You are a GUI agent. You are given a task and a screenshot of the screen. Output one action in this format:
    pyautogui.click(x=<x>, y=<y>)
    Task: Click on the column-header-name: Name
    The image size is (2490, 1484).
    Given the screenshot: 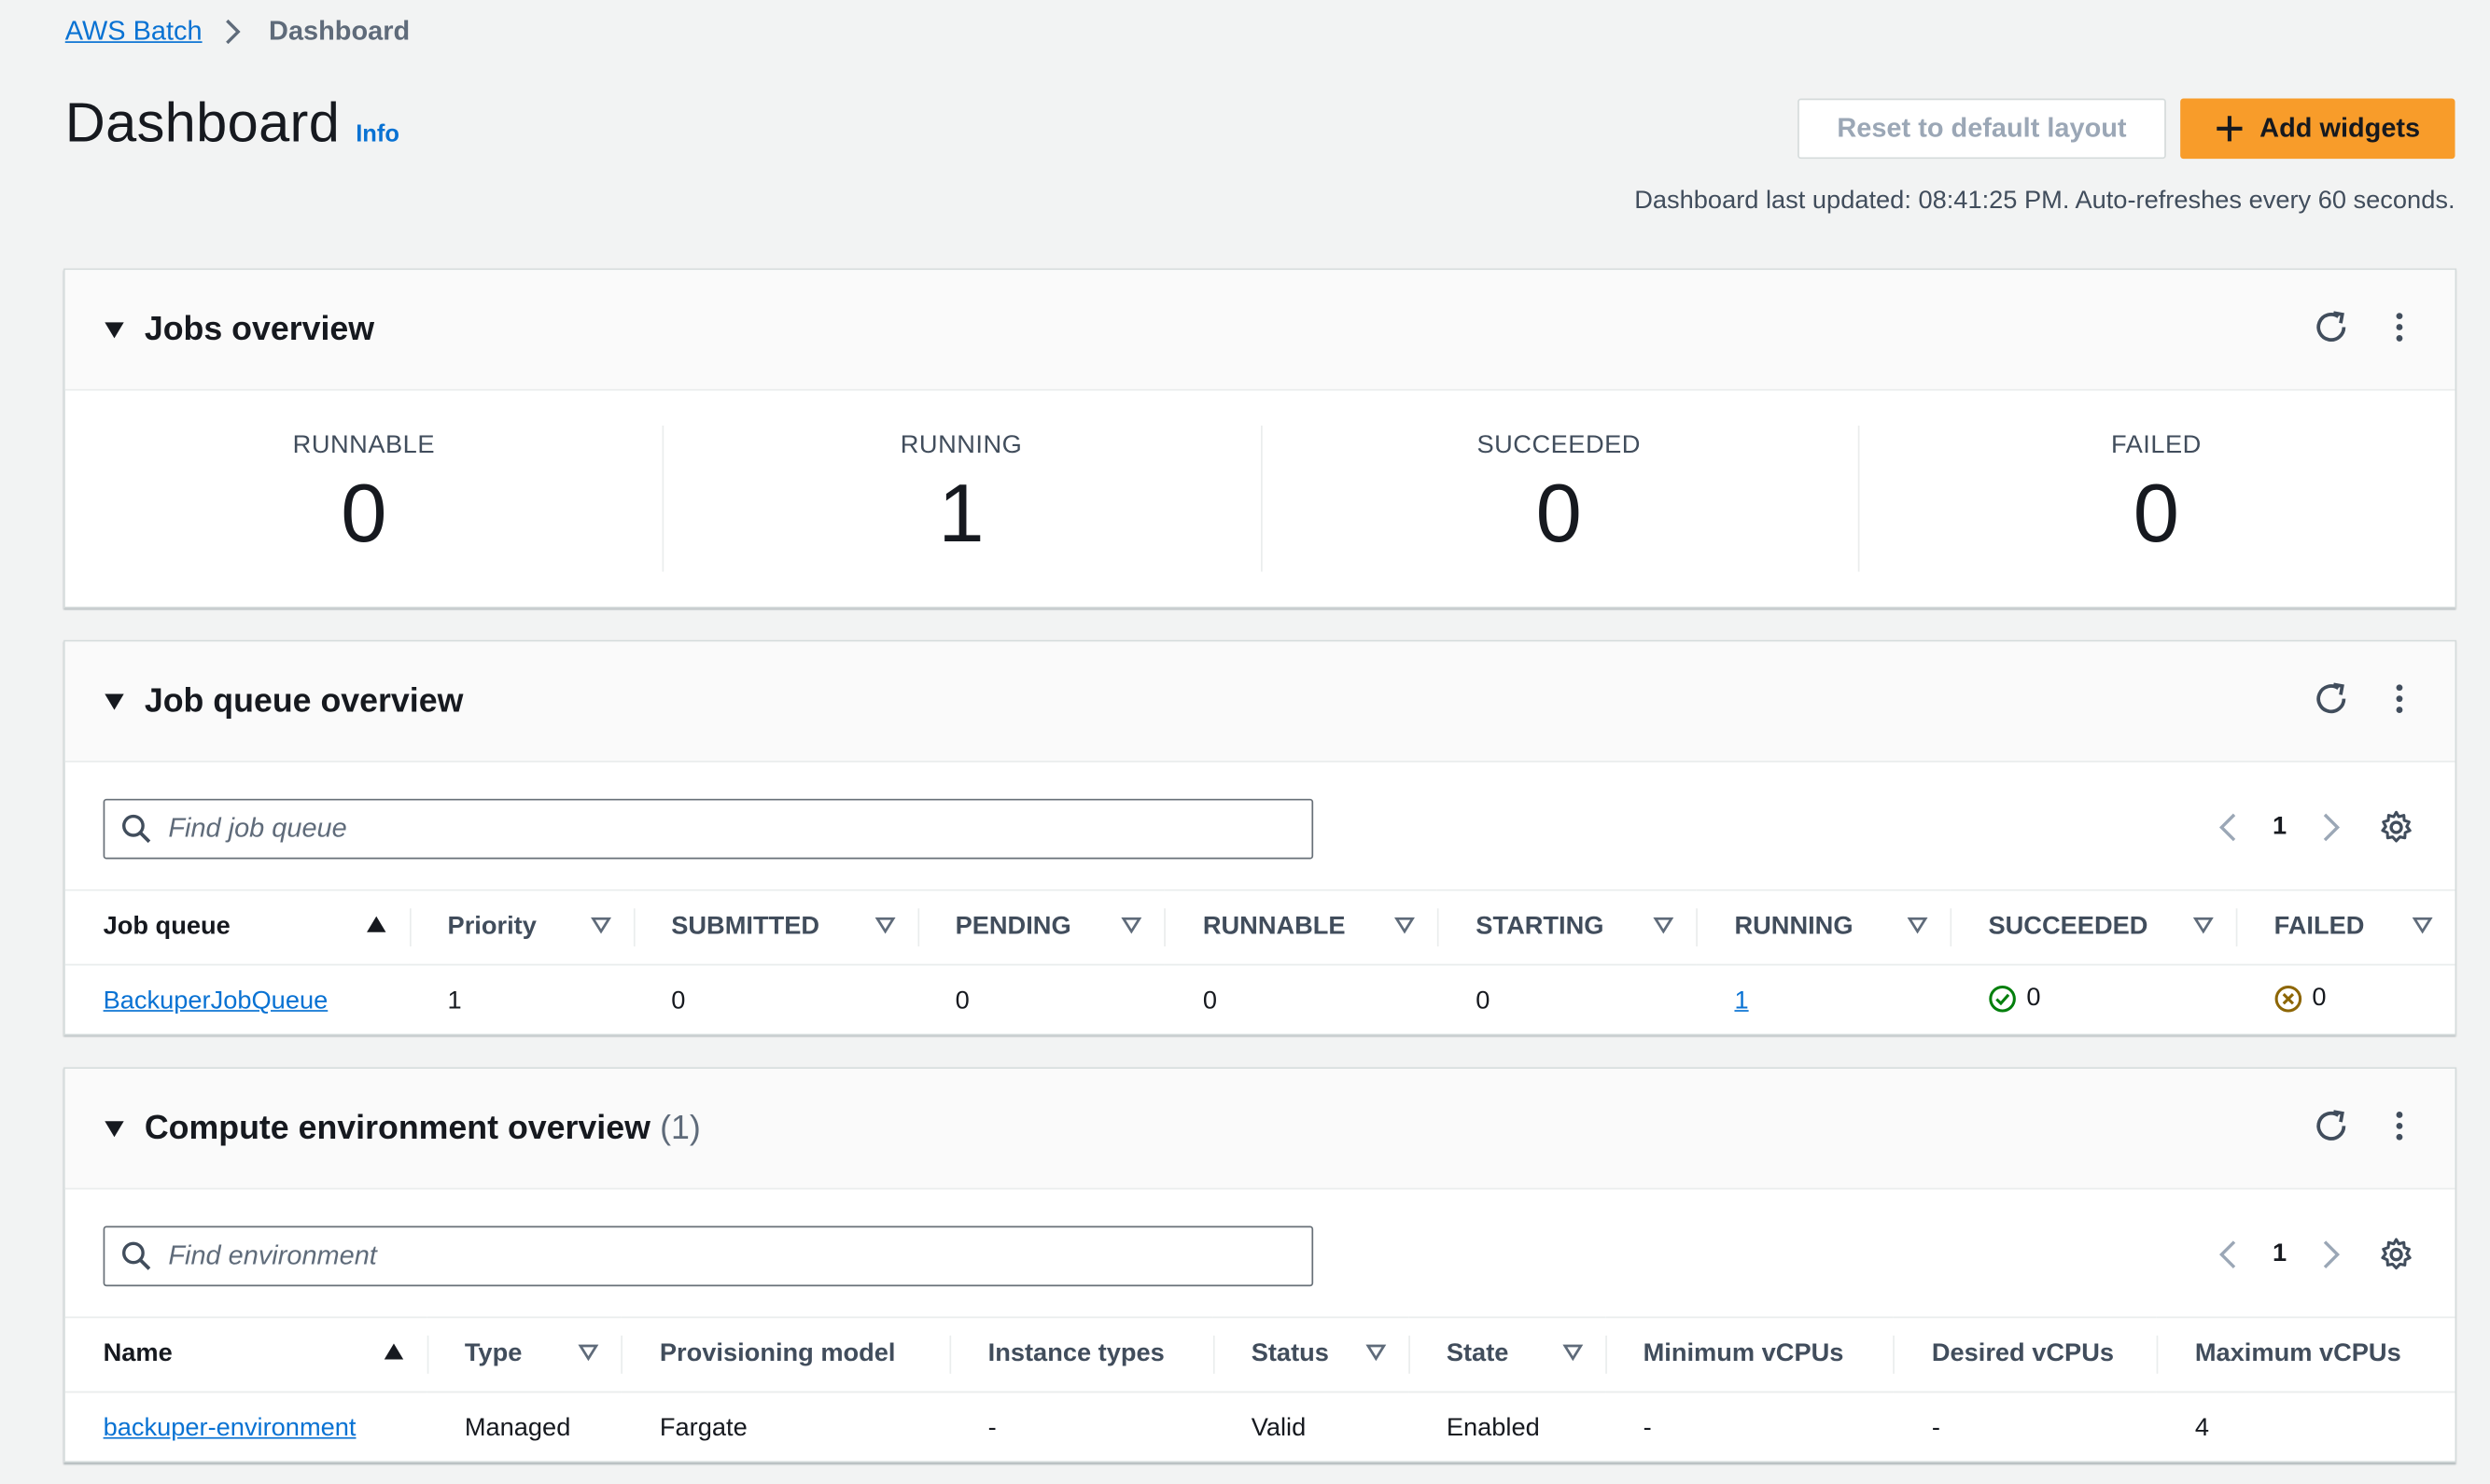 What is the action you would take?
    pyautogui.click(x=245, y=1354)
    